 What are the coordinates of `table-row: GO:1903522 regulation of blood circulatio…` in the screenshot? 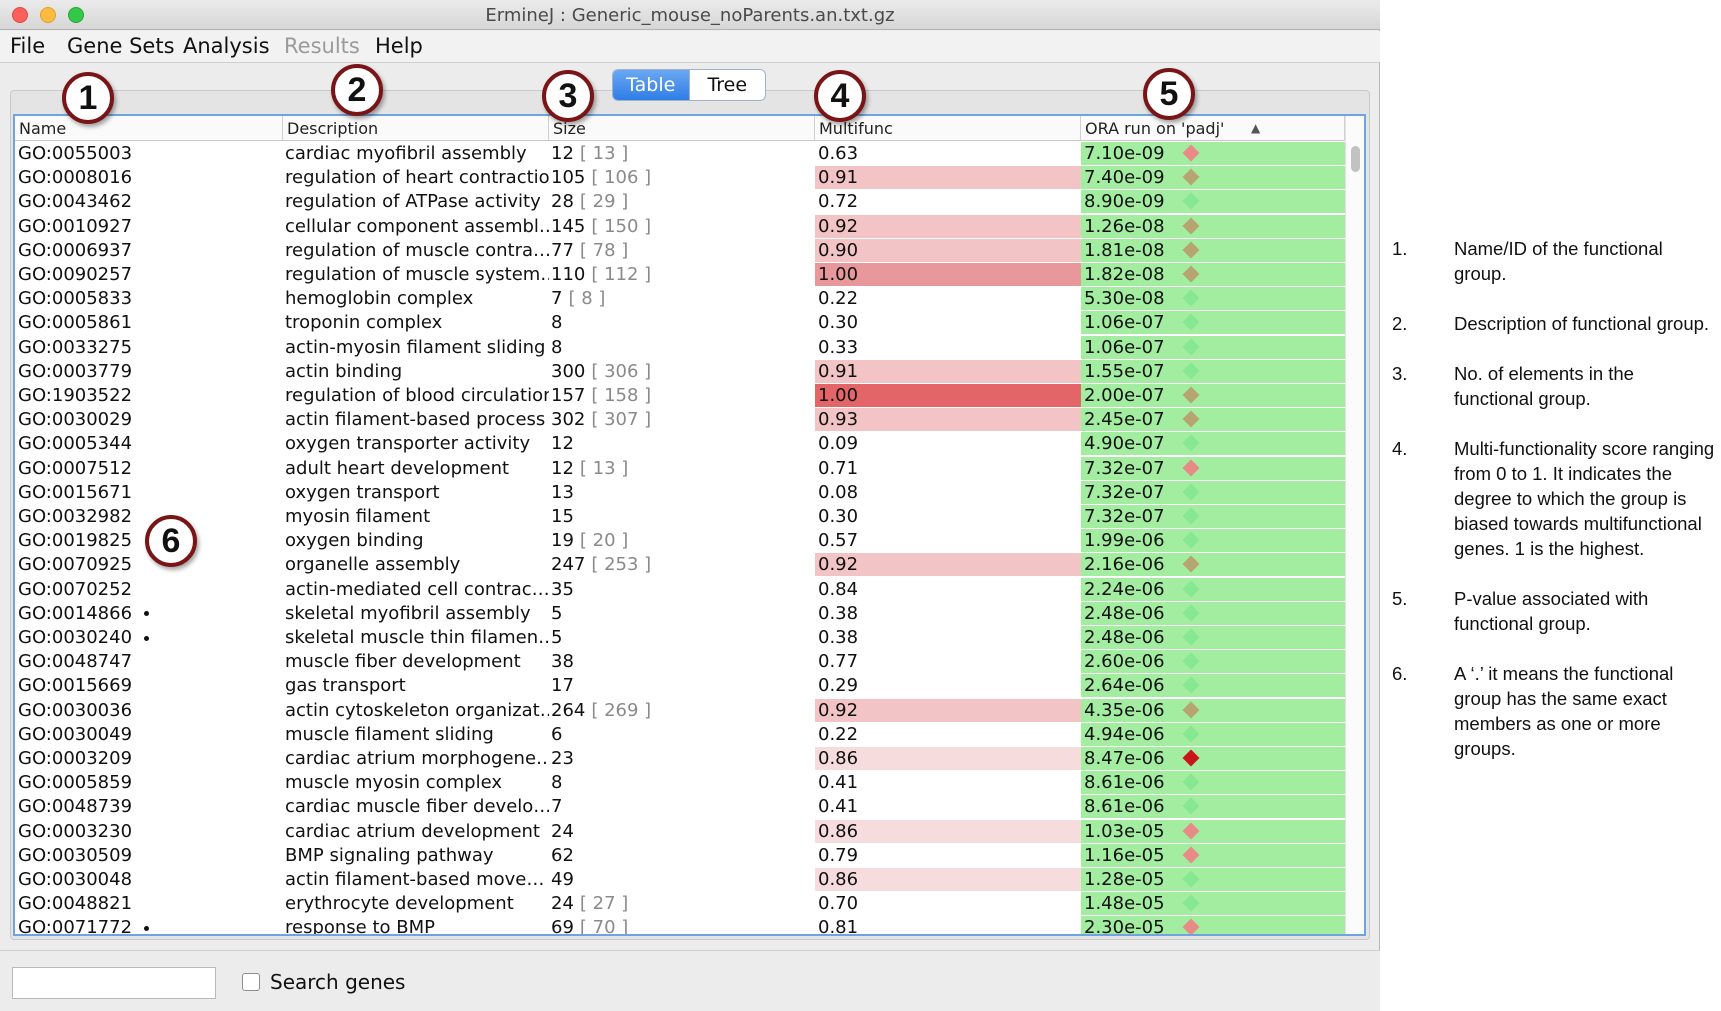 It's located at (680, 396).